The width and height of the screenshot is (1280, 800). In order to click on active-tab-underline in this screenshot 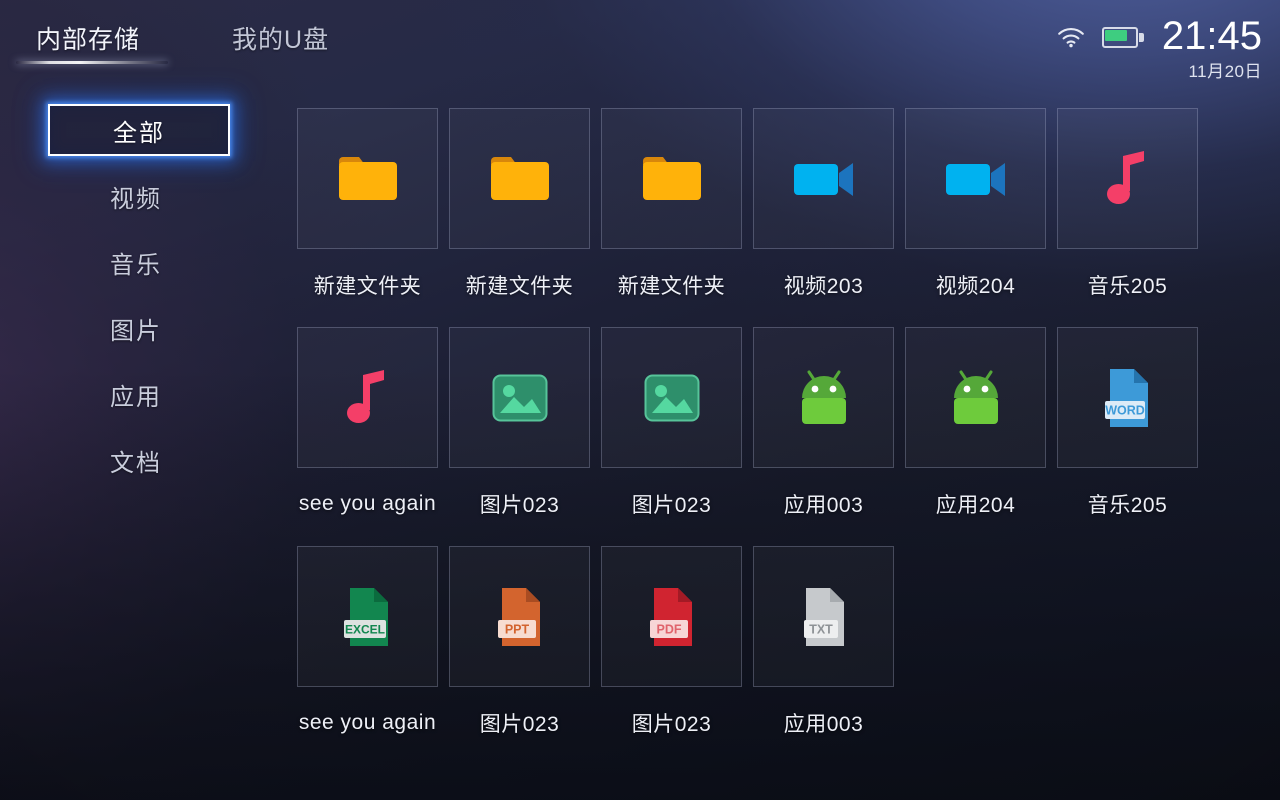, I will do `click(92, 62)`.